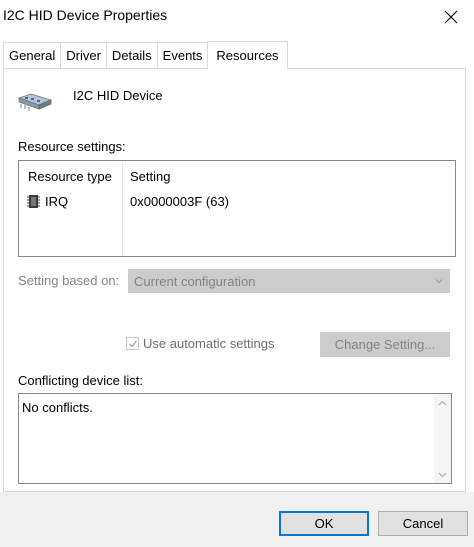  What do you see at coordinates (247, 55) in the screenshot?
I see `tab-resources: Resources` at bounding box center [247, 55].